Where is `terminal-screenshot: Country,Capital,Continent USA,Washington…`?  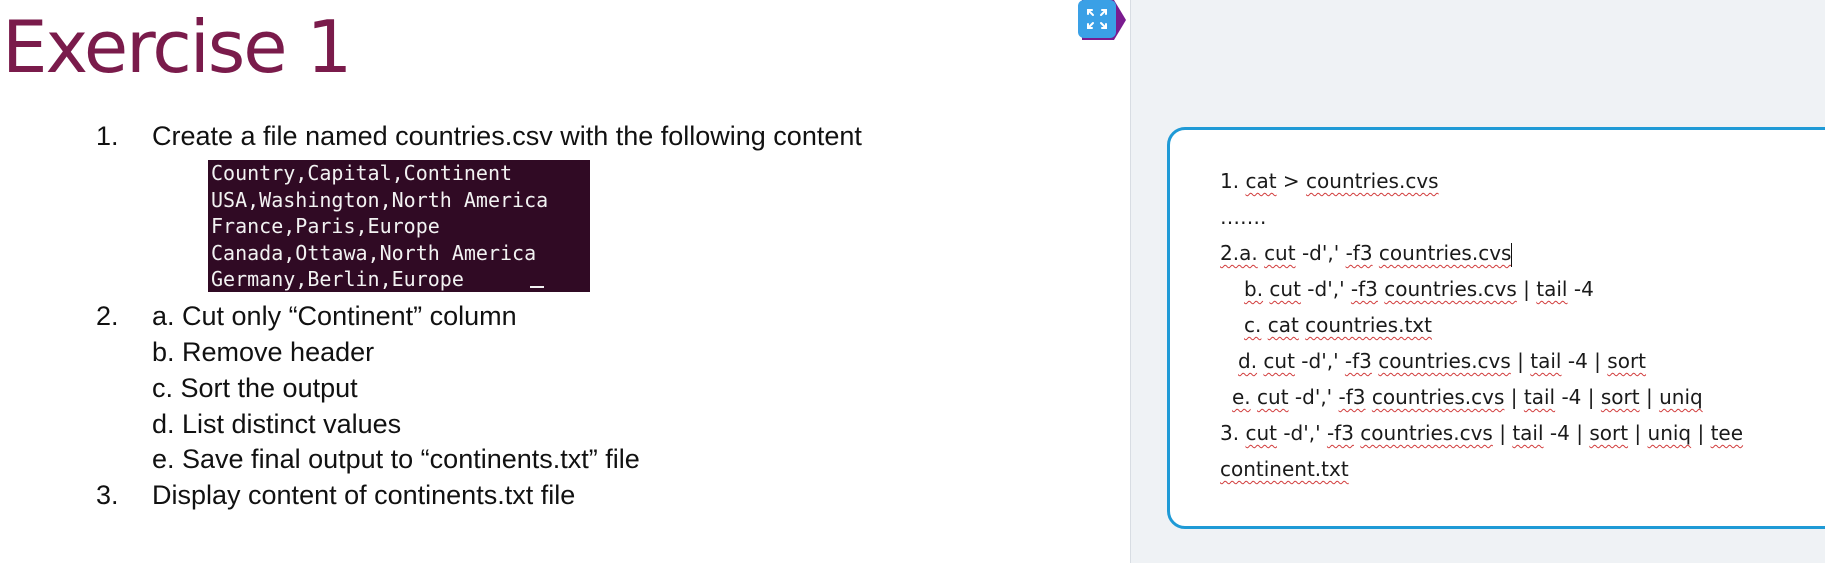 terminal-screenshot: Country,Capital,Continent USA,Washington… is located at coordinates (399, 226).